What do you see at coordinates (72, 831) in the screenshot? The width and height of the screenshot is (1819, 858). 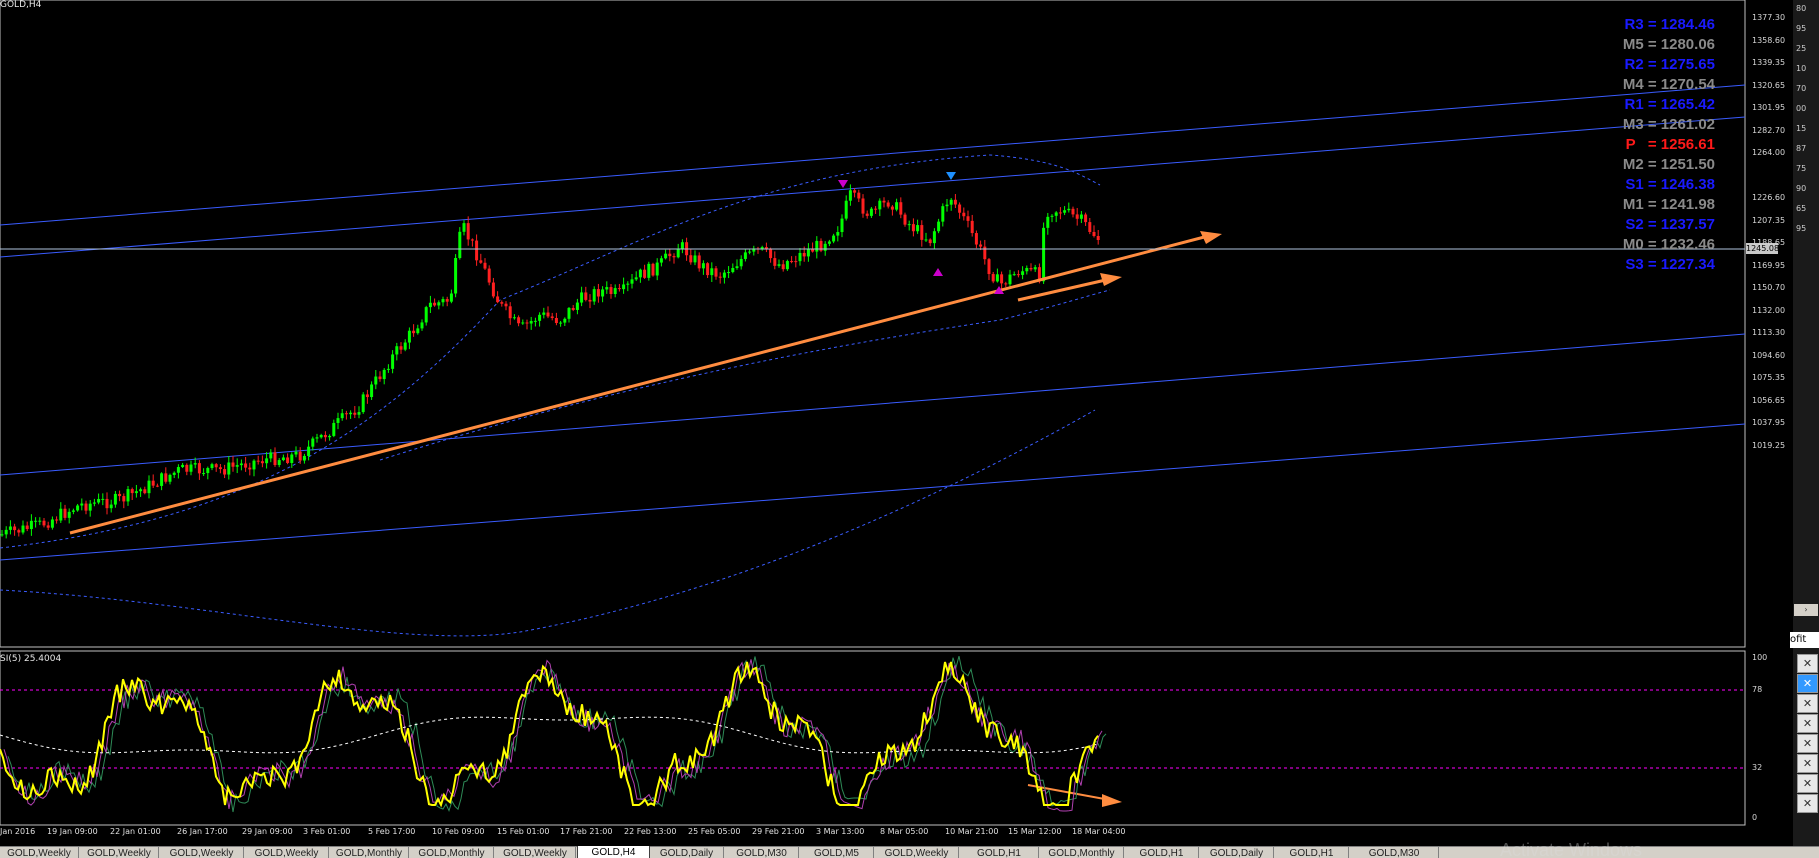 I see `time-tick-label: 19 Jan 09:00` at bounding box center [72, 831].